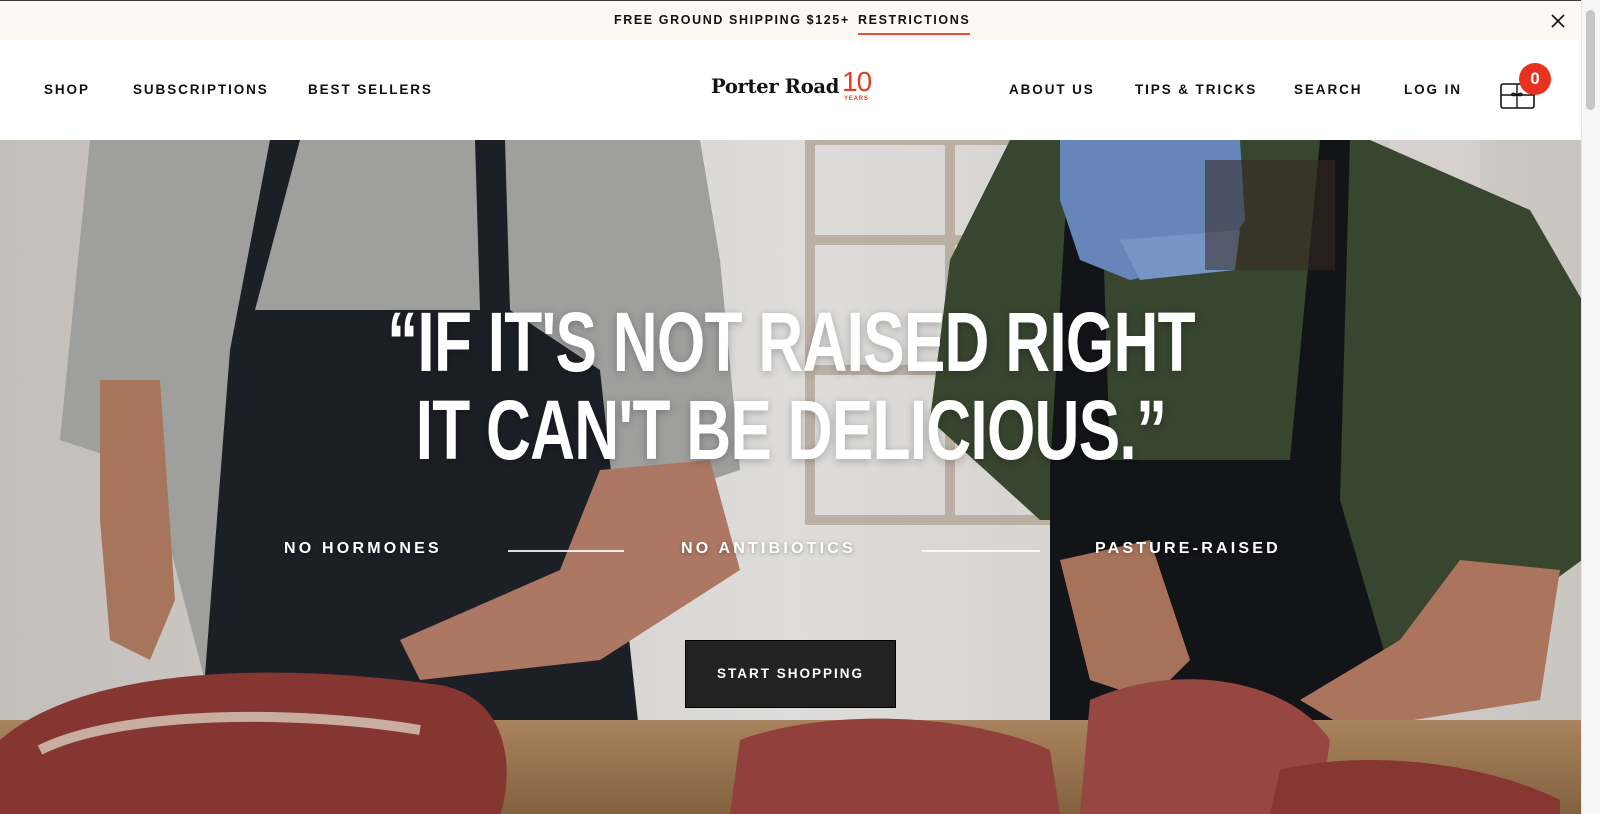  I want to click on close-icon, so click(1558, 21).